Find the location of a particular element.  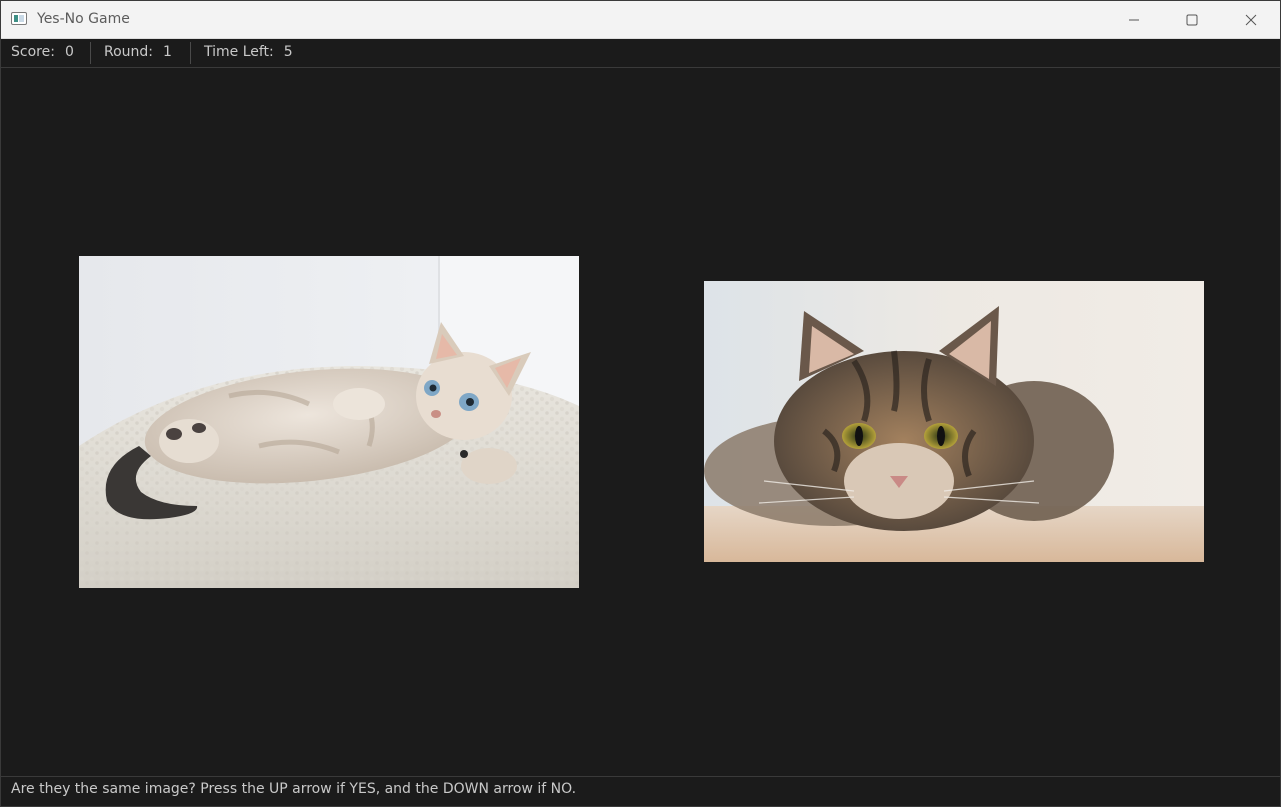

title-bar: Yes-No Game is located at coordinates (640, 20).